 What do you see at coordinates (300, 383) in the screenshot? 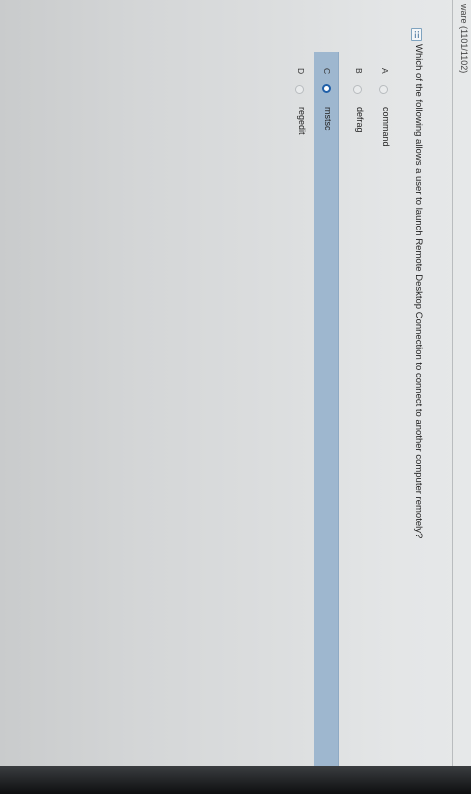
I see `choice-d: D regedit` at bounding box center [300, 383].